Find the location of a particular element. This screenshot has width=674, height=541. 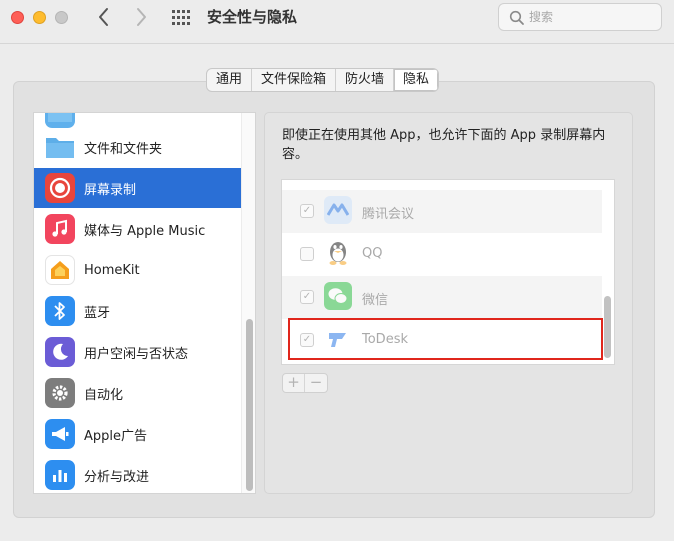

sidebar-item-bluetooth: 蓝牙 is located at coordinates (137, 311).